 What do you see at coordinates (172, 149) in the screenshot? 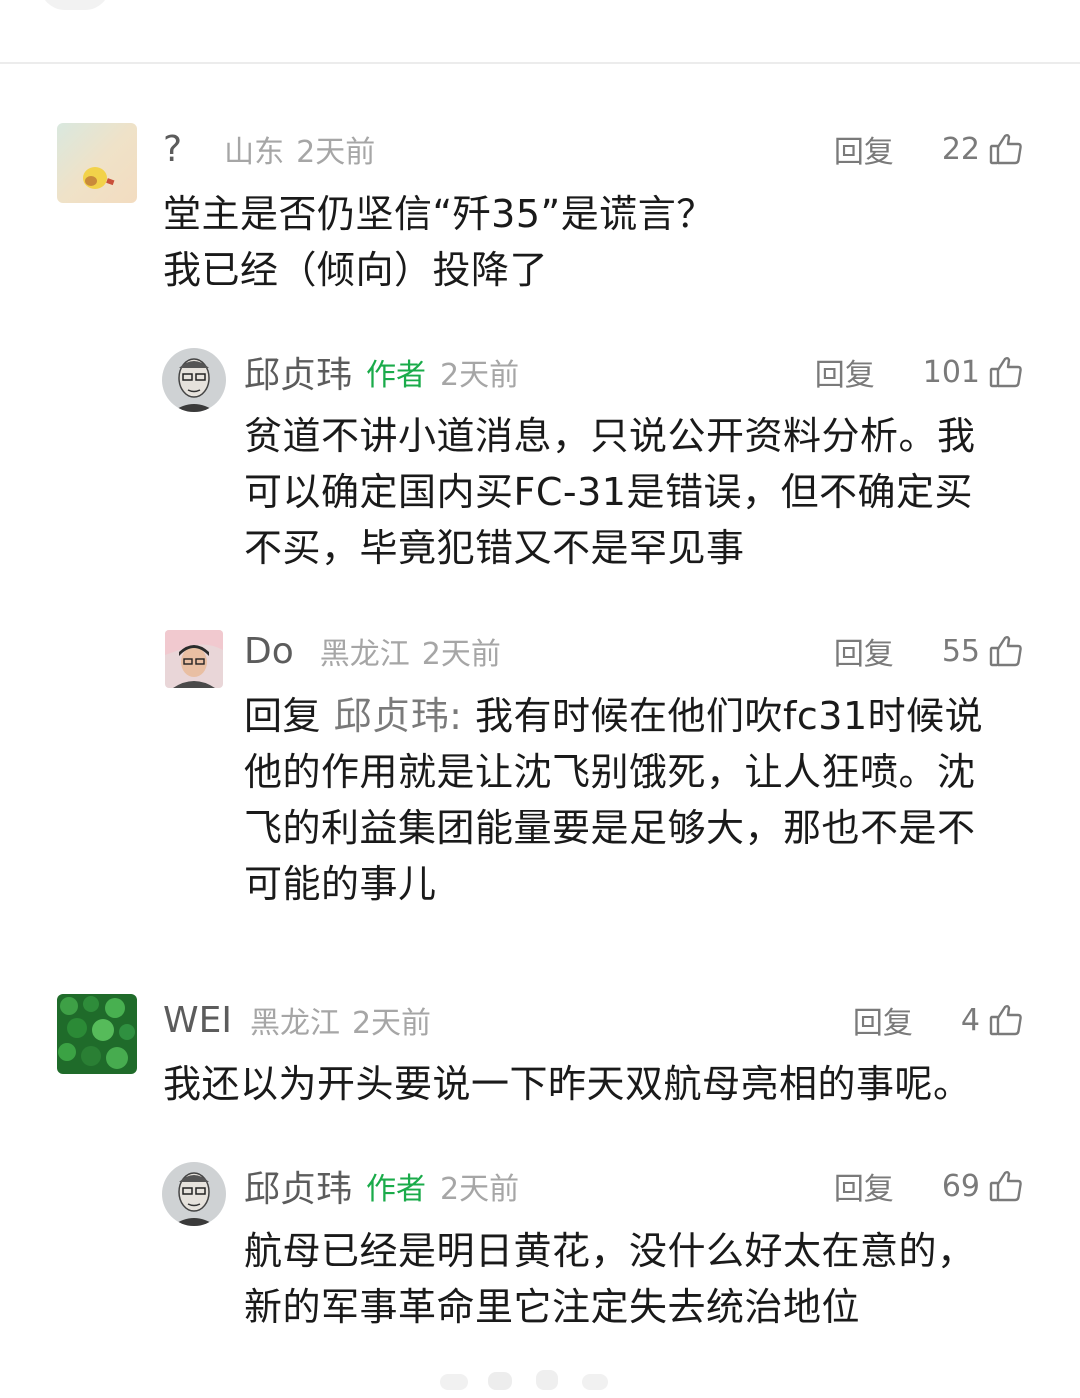
I see `username: ?` at bounding box center [172, 149].